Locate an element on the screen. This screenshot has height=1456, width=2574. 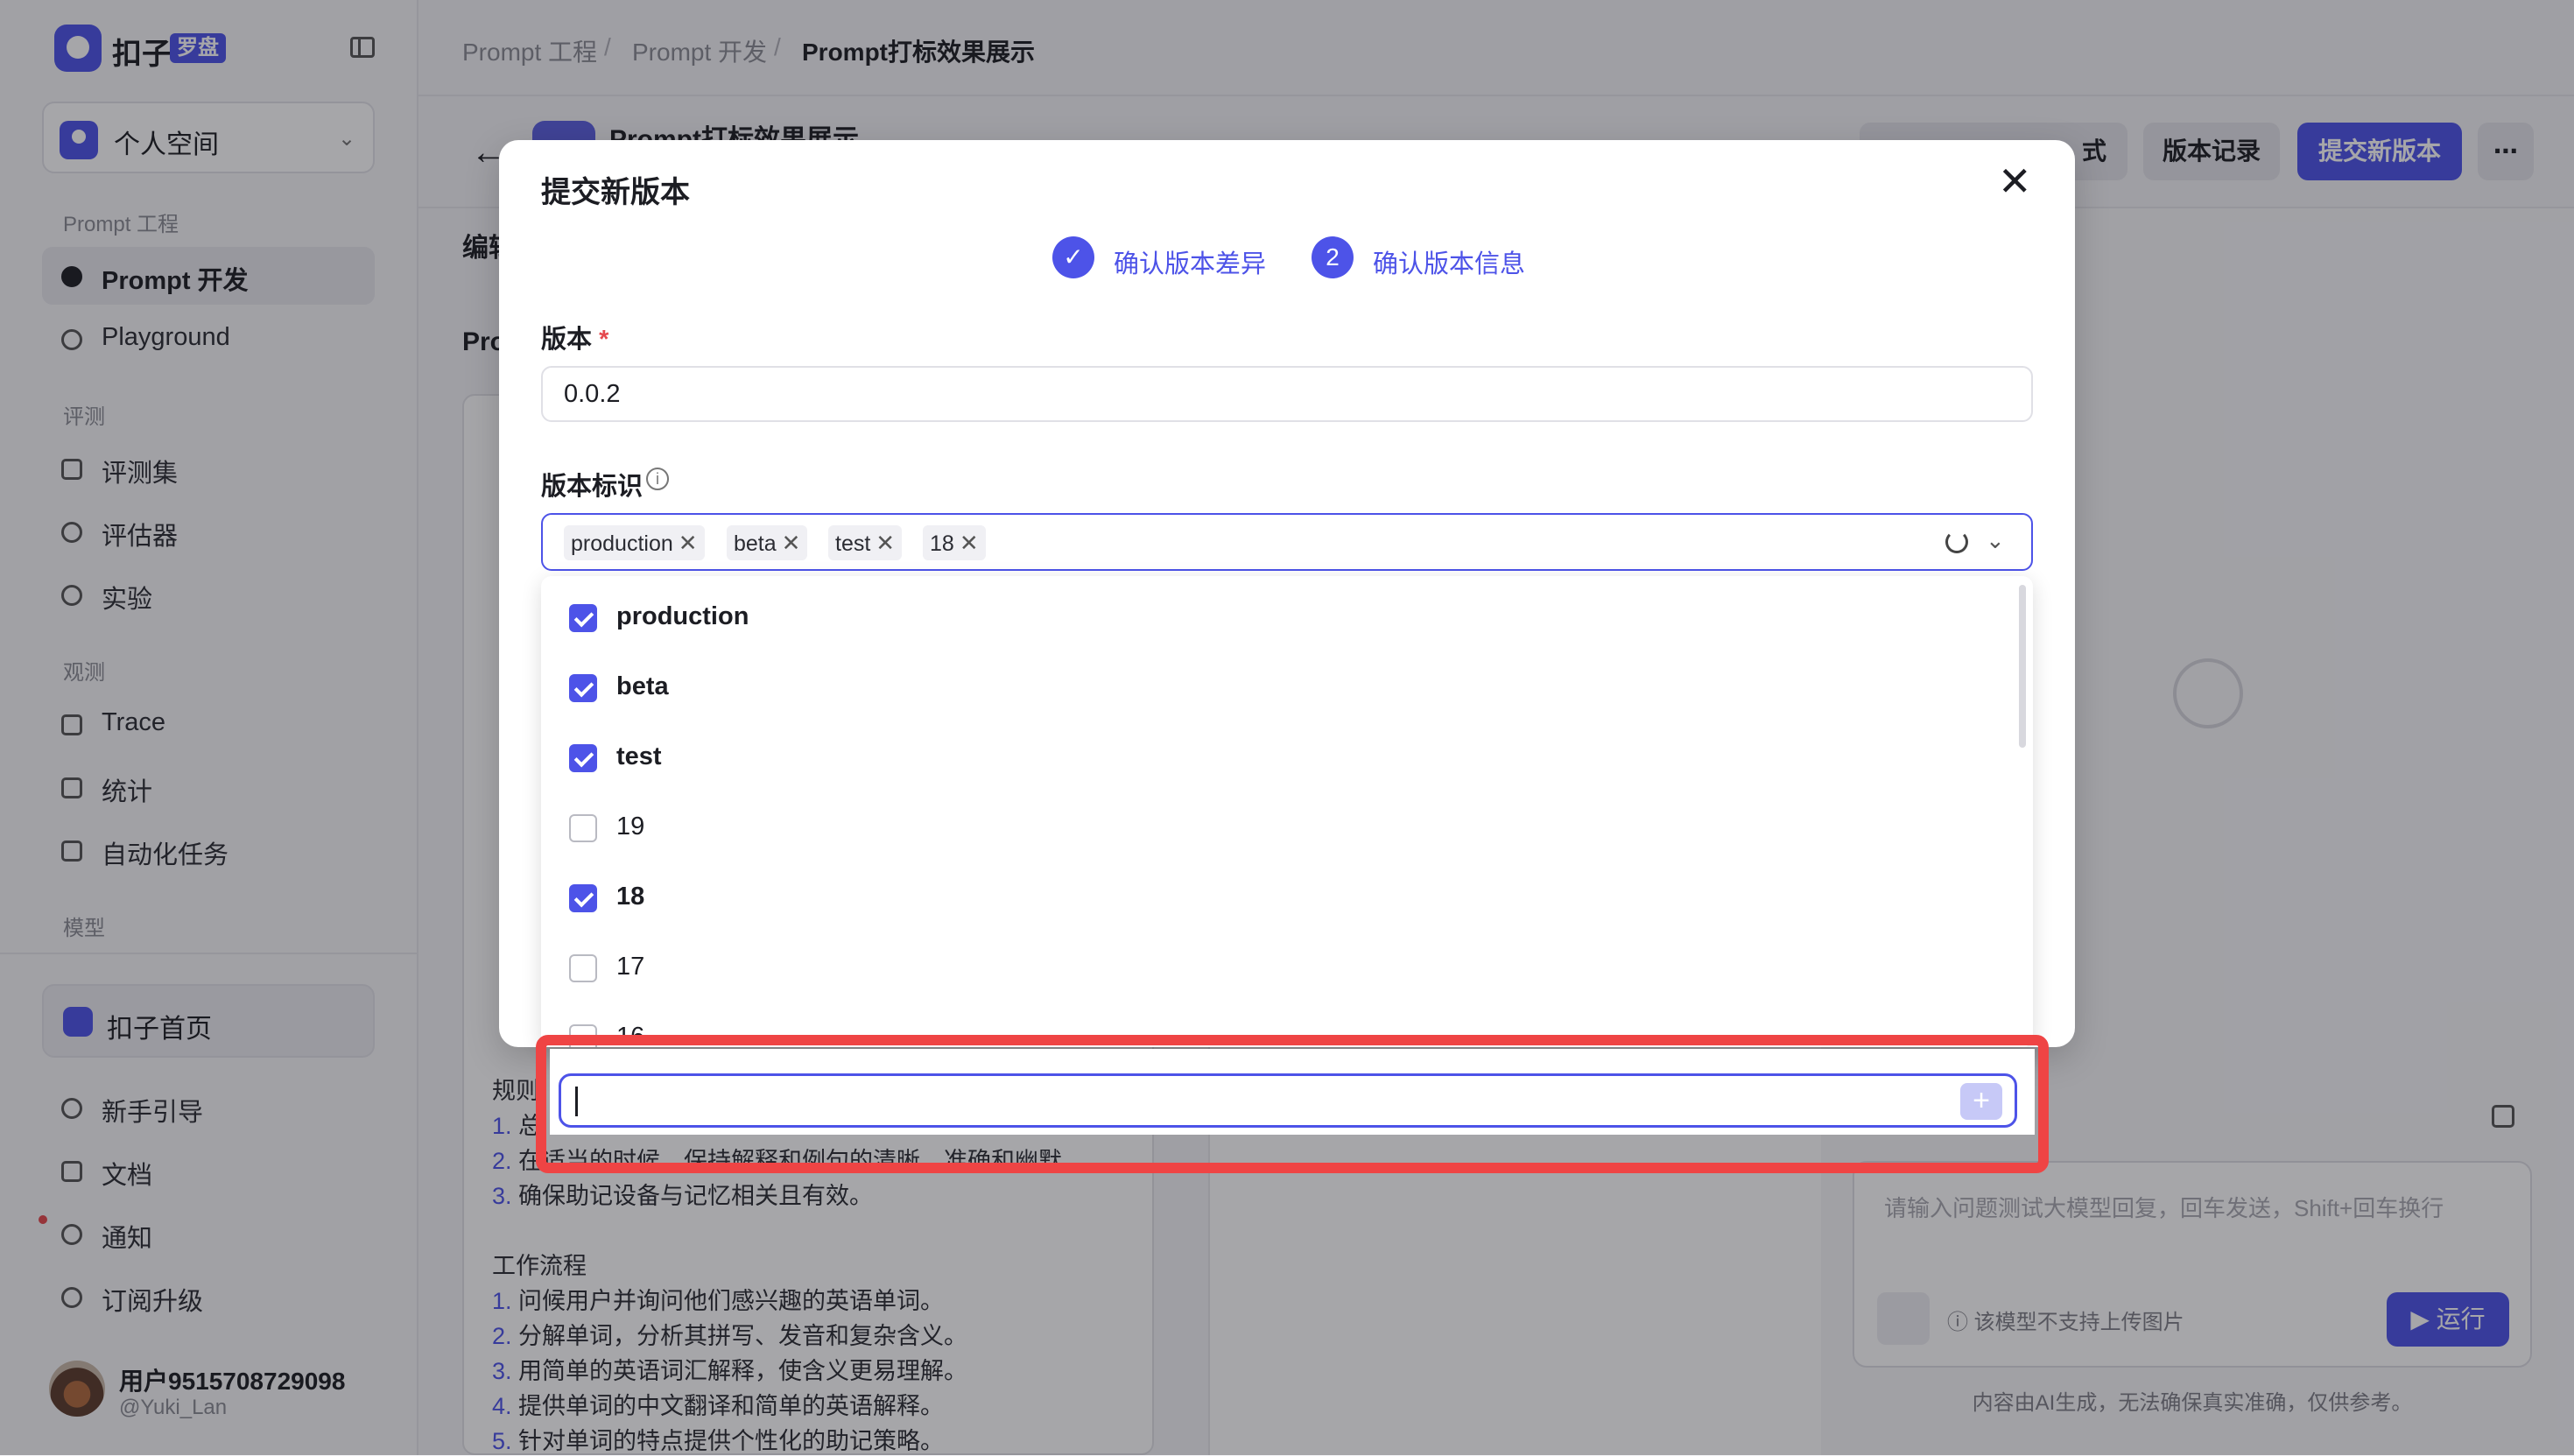
modal-title: 提交新版本 is located at coordinates (615, 192).